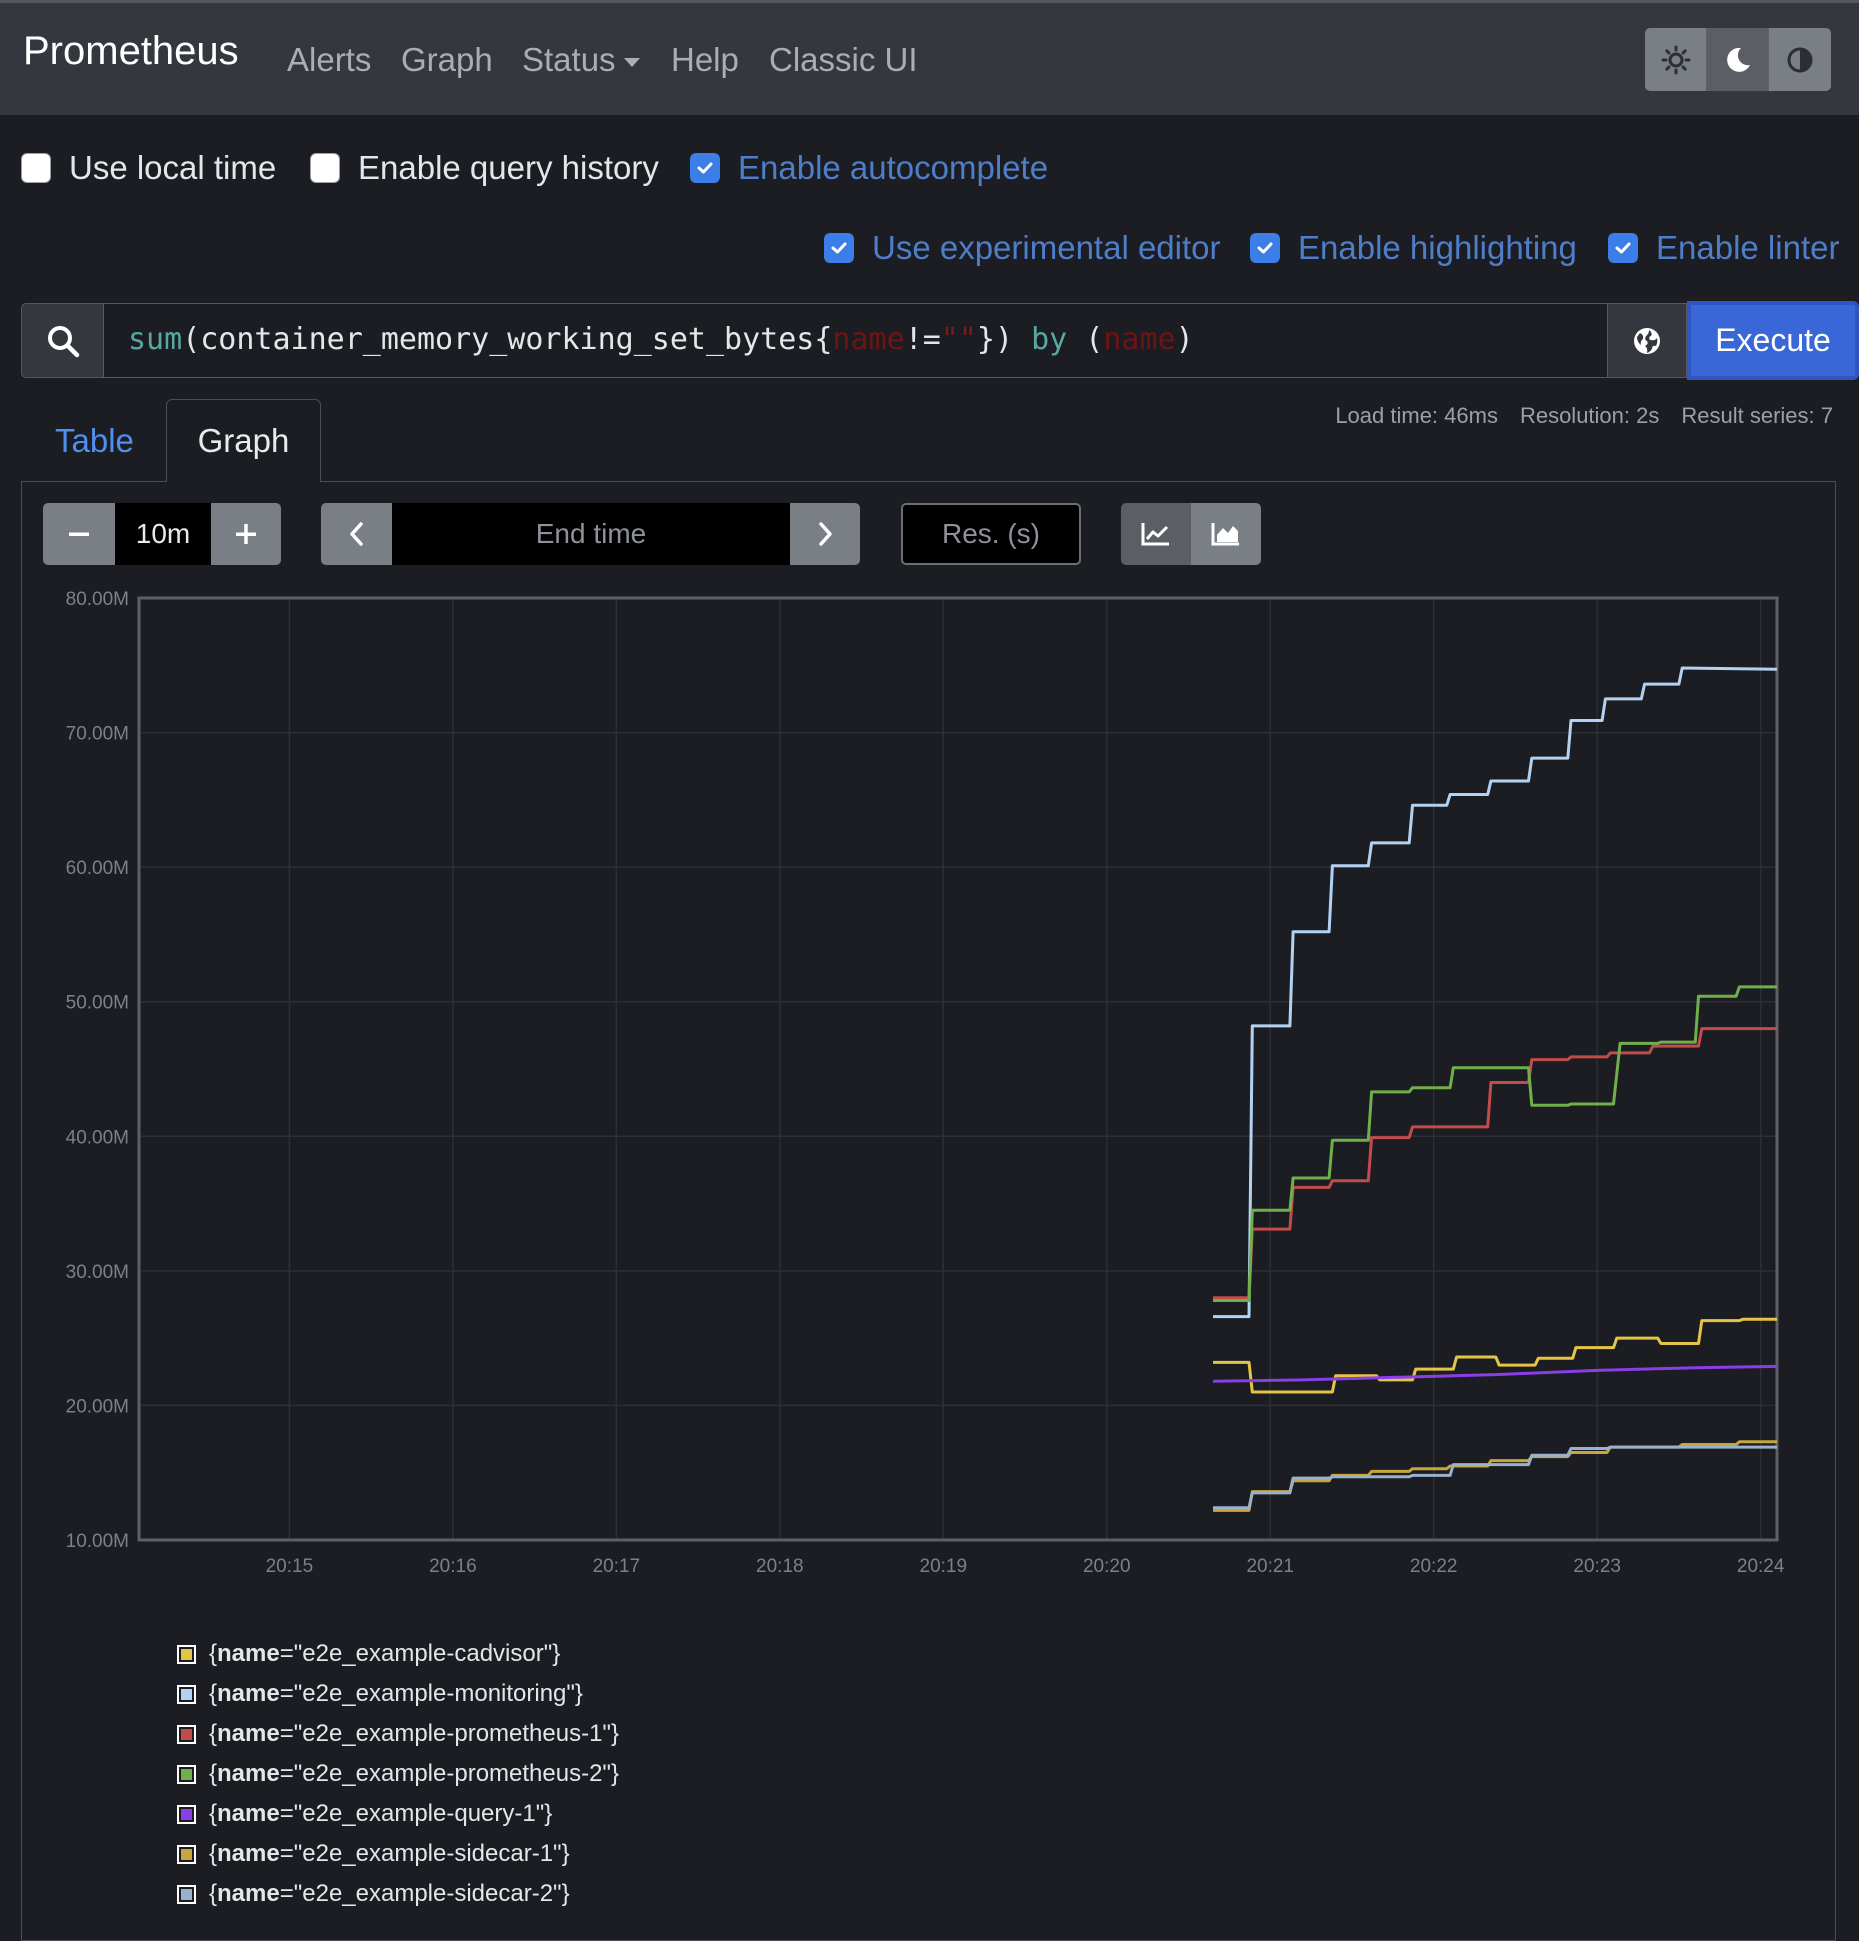 The height and width of the screenshot is (1941, 1859). I want to click on legend-label: {name="e2e_example-sidecar-2"}, so click(389, 1893).